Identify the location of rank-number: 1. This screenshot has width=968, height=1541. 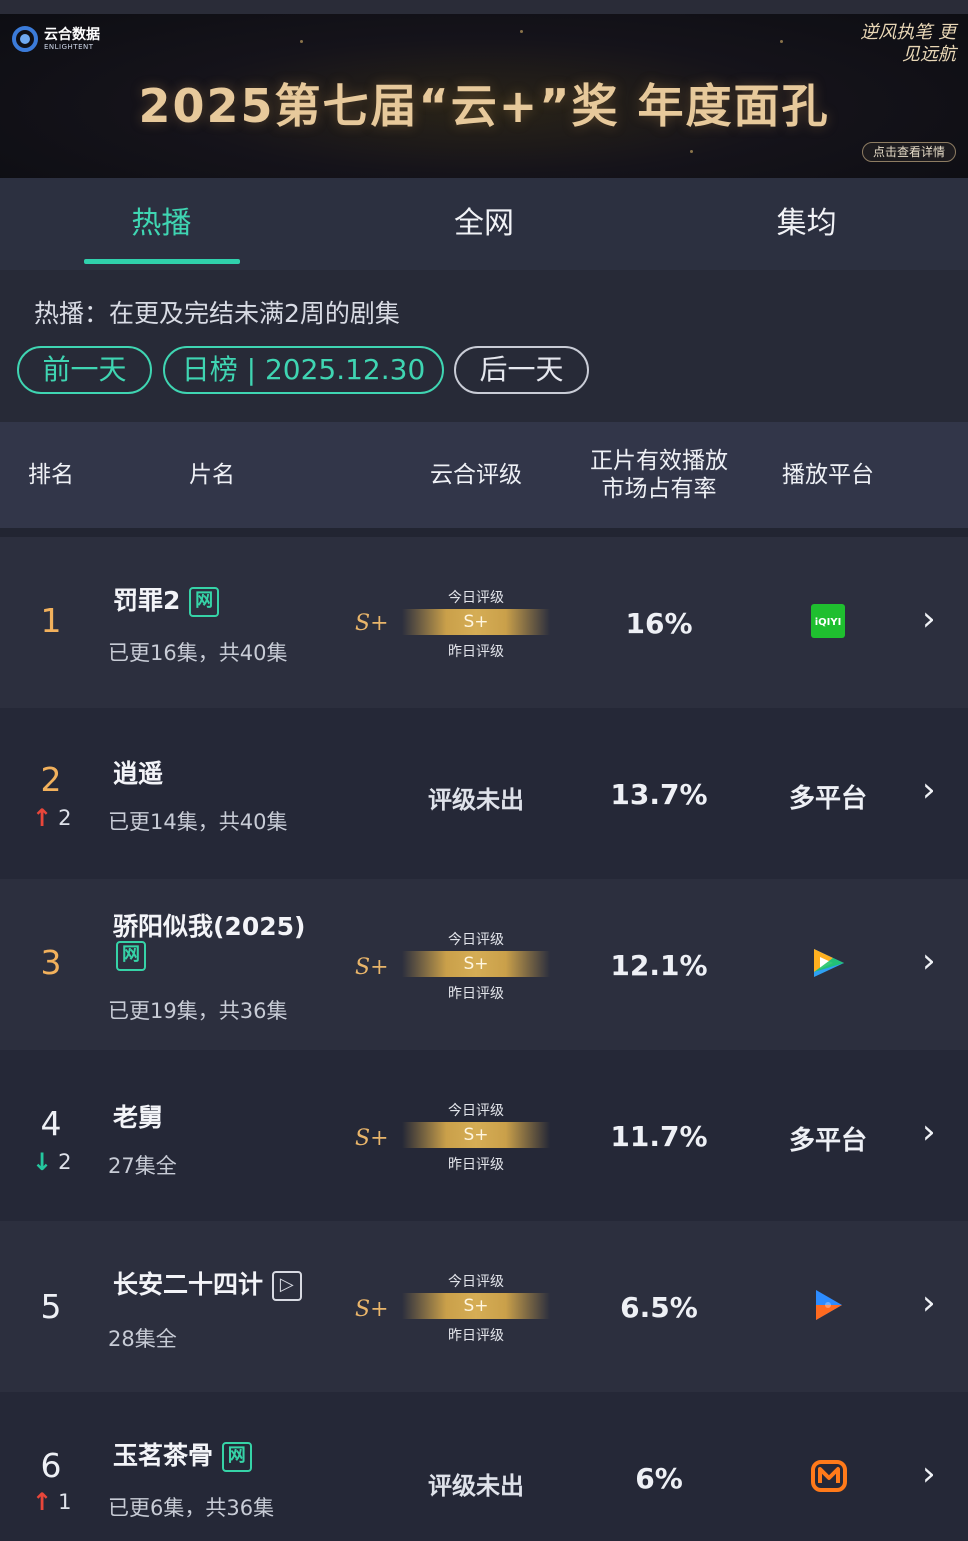
(51, 620).